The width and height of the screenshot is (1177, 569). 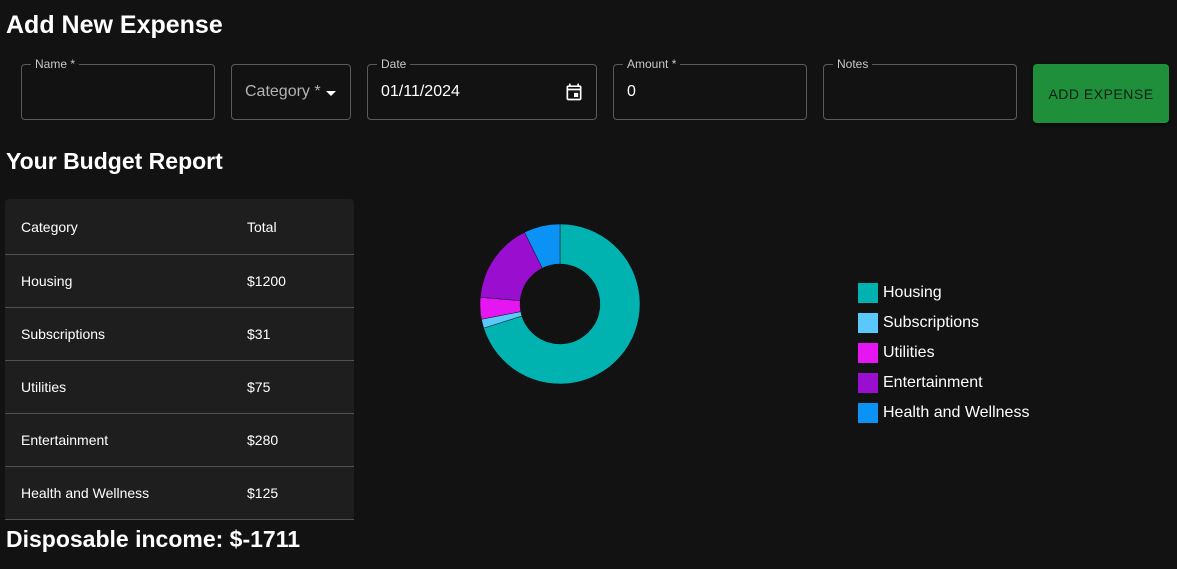 I want to click on name-field: Name *, so click(x=118, y=88).